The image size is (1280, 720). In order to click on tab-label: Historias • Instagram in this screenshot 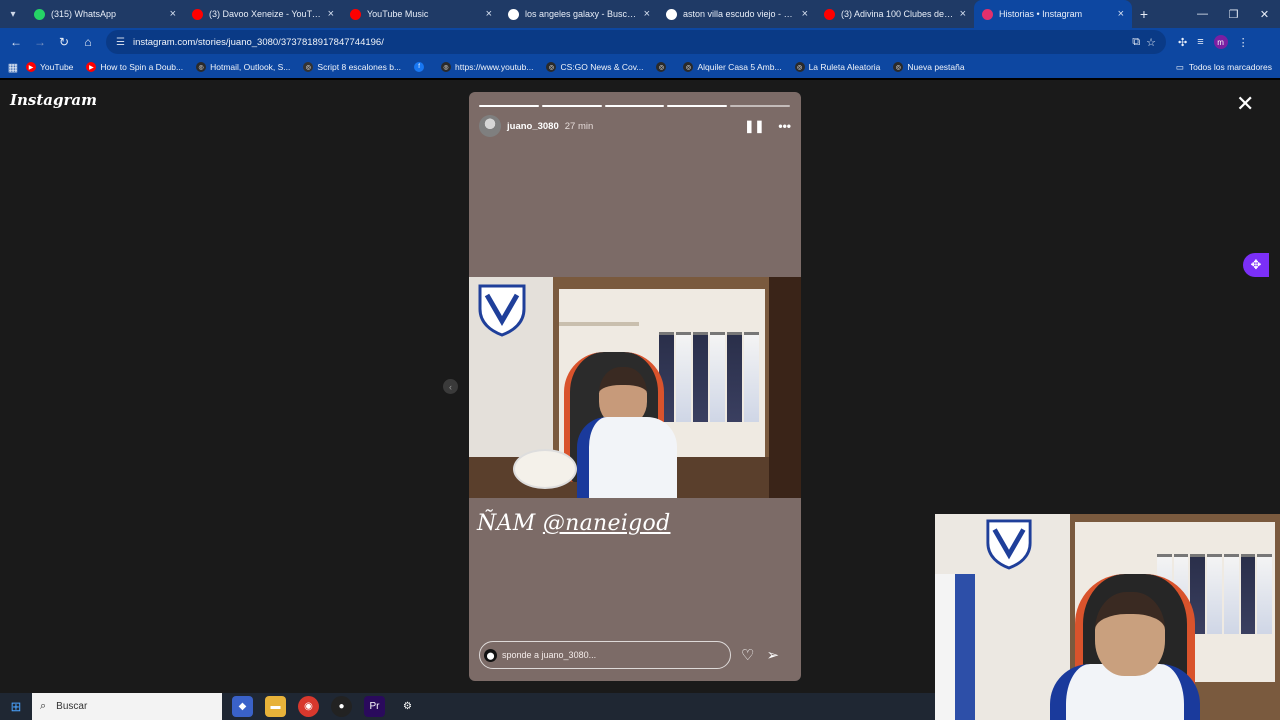, I will do `click(1041, 14)`.